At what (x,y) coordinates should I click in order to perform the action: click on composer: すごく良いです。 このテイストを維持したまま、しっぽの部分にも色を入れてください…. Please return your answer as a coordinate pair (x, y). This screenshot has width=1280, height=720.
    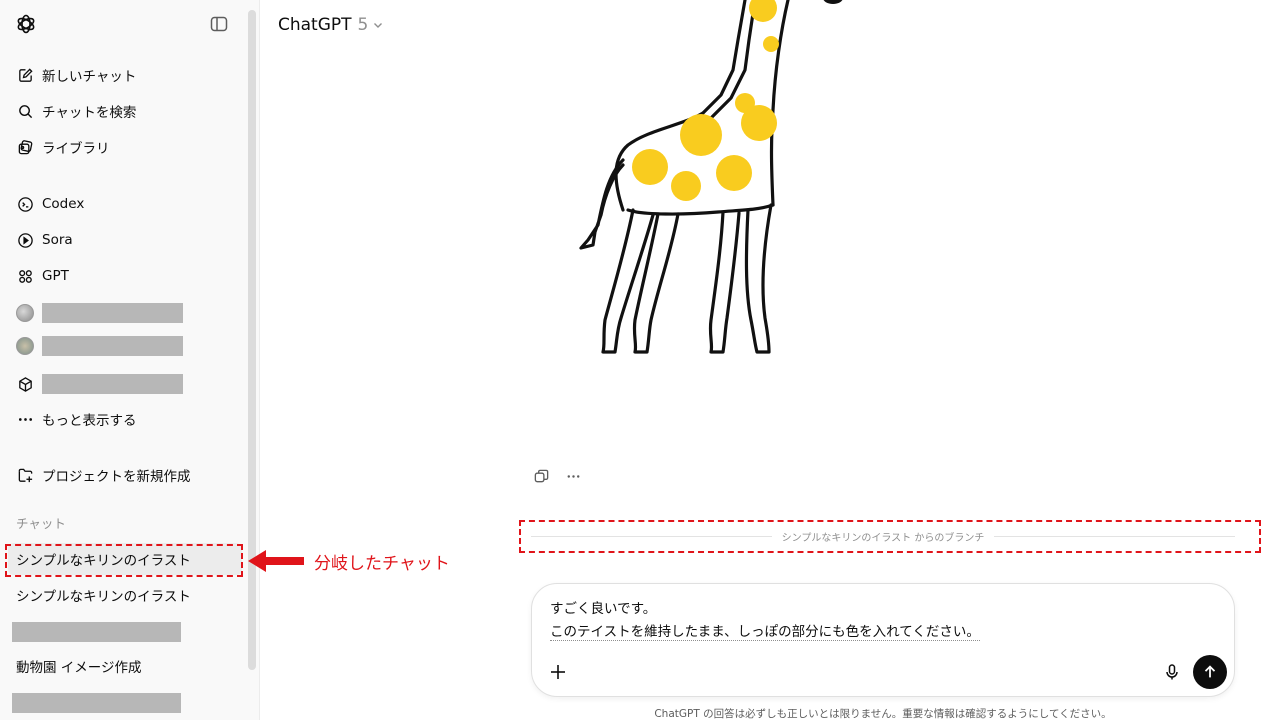
    Looking at the image, I should click on (883, 640).